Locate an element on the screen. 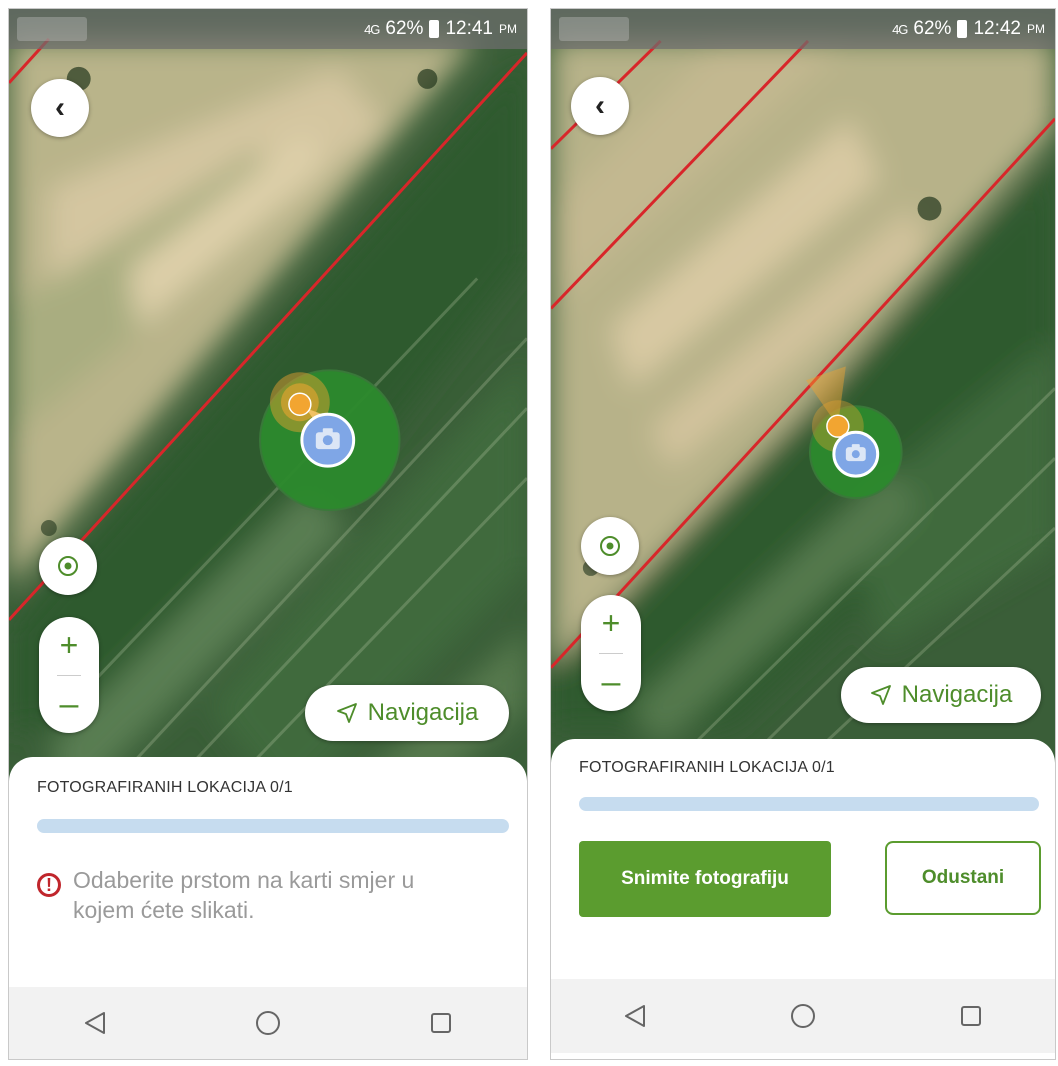 The height and width of the screenshot is (1066, 1058). status-bar: 4G 62% 12:41 PM is located at coordinates (268, 29).